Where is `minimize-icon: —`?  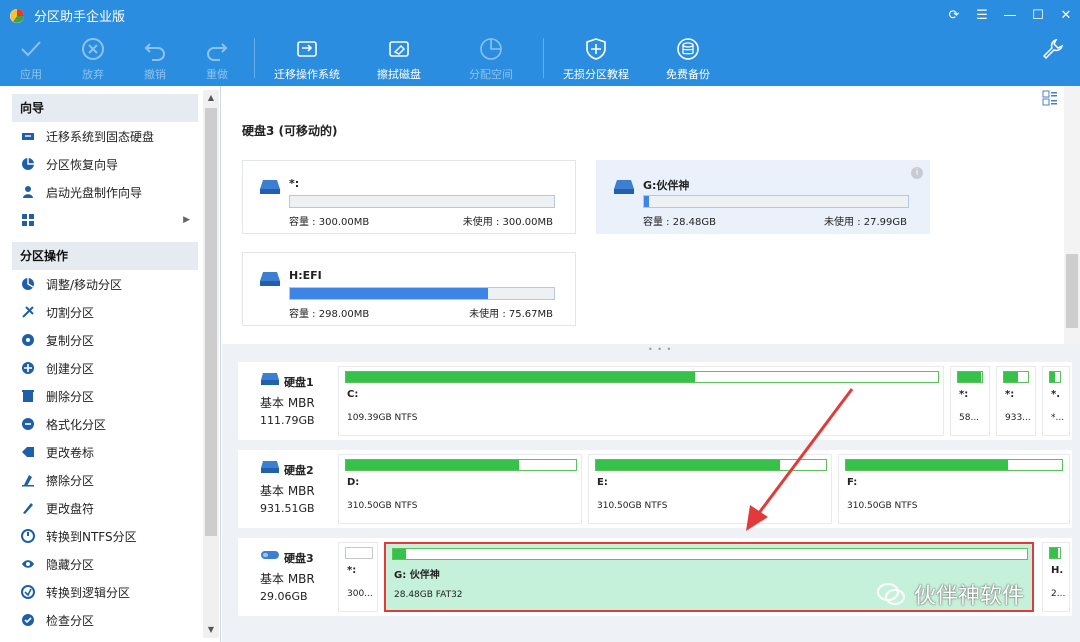
minimize-icon: — is located at coordinates (1010, 15).